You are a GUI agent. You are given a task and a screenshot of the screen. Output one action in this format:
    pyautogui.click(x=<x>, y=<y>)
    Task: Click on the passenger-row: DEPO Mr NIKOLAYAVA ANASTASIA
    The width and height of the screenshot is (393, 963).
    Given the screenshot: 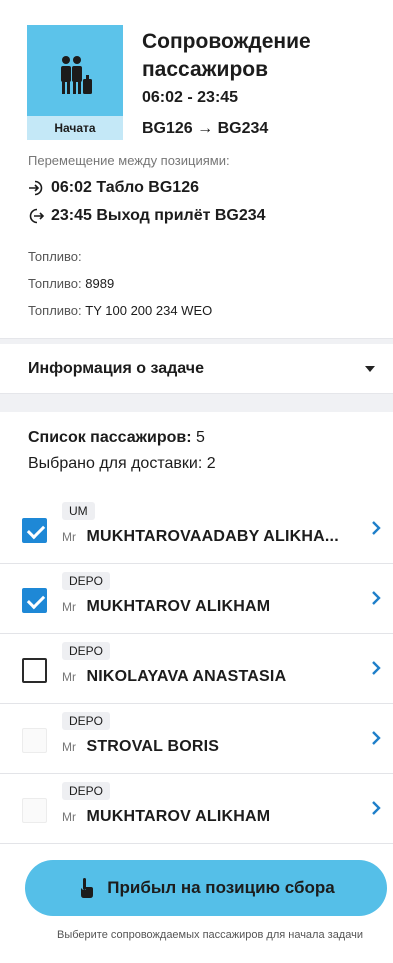 What is the action you would take?
    pyautogui.click(x=196, y=669)
    